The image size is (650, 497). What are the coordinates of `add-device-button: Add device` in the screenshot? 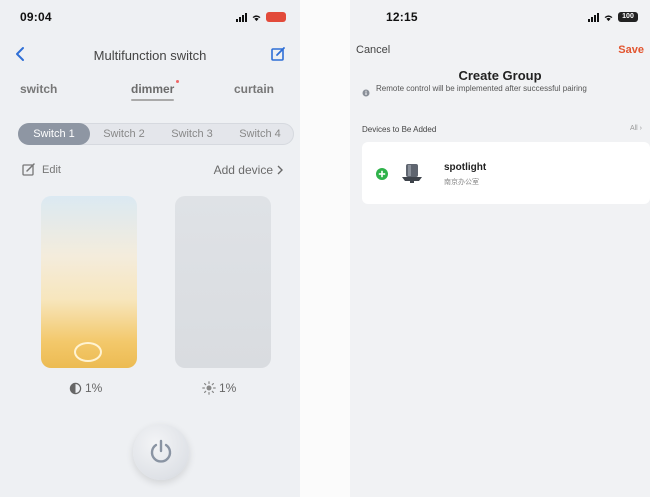 It's located at (249, 170).